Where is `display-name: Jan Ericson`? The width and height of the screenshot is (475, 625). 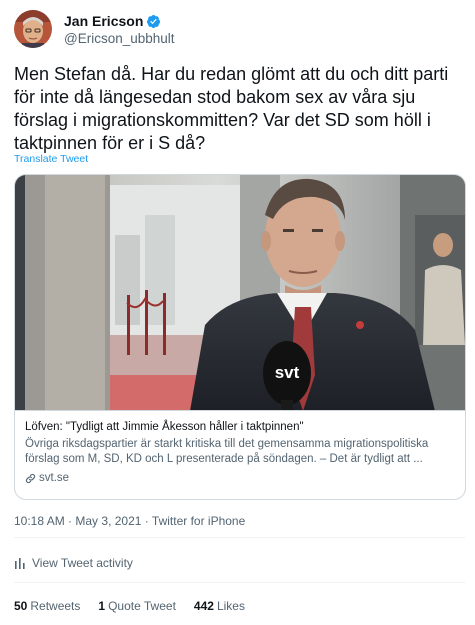 display-name: Jan Ericson is located at coordinates (103, 21).